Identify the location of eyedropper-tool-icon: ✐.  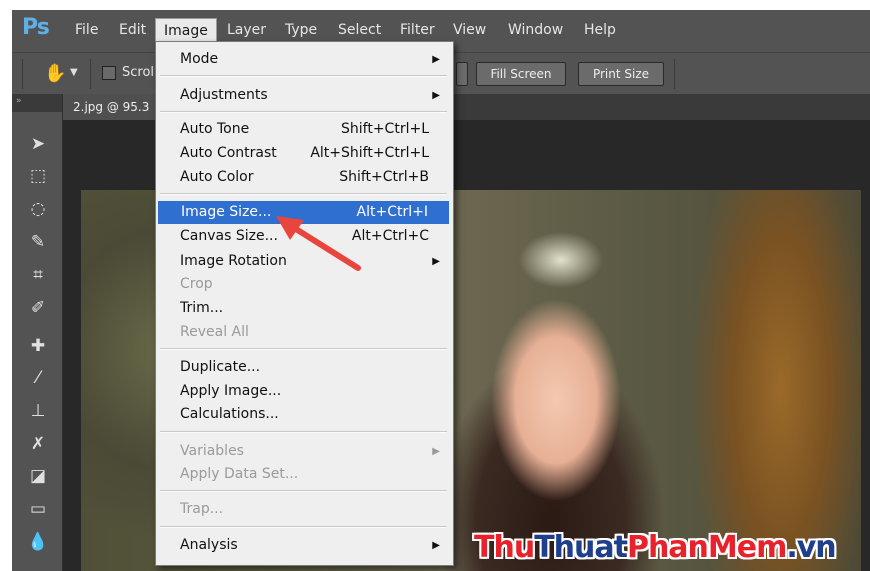
(38, 308).